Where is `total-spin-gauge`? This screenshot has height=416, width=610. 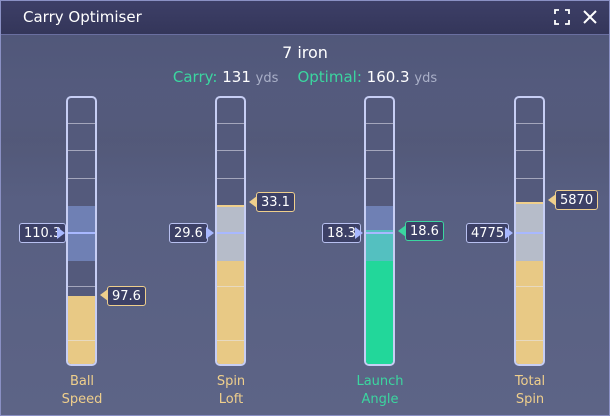 total-spin-gauge is located at coordinates (529, 231).